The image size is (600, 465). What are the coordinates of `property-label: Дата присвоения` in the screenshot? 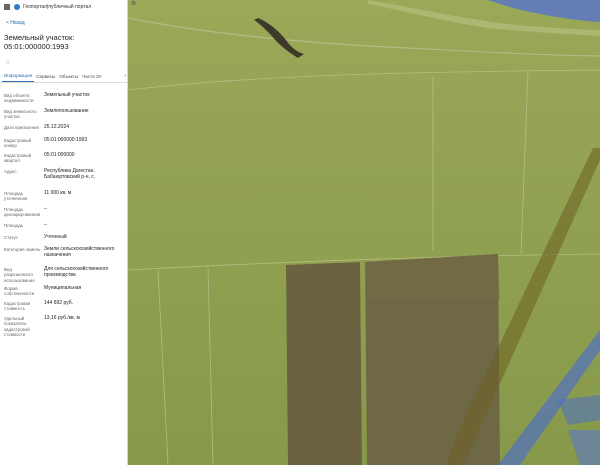 It's located at (21, 127).